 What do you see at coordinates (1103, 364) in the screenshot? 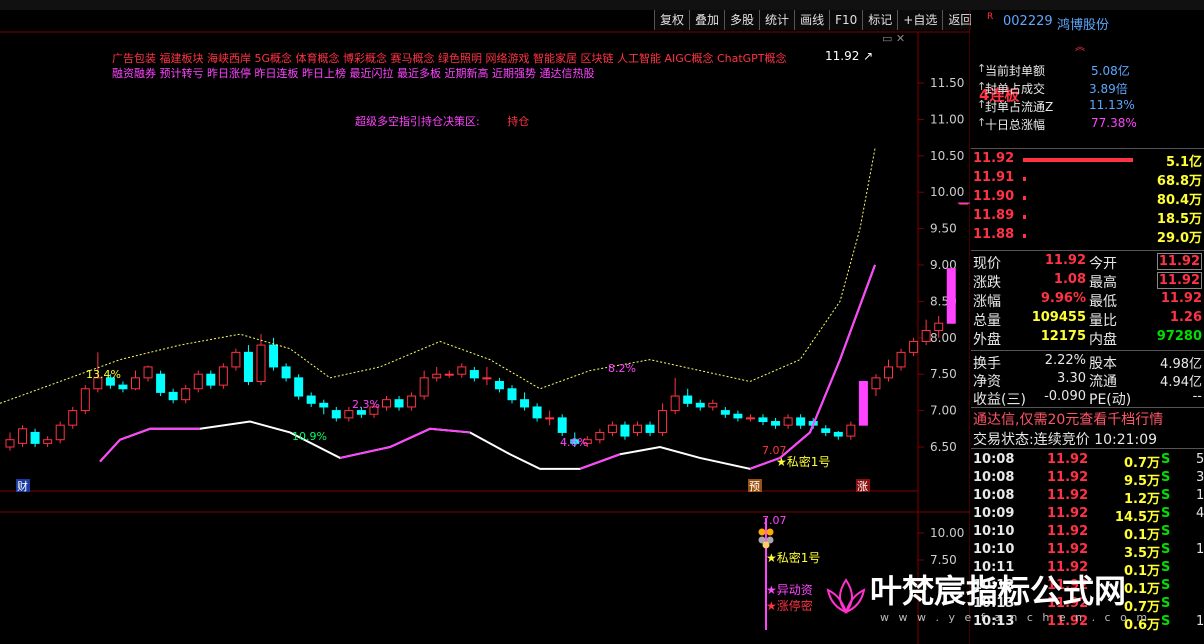
I see `fund-label2: 股本` at bounding box center [1103, 364].